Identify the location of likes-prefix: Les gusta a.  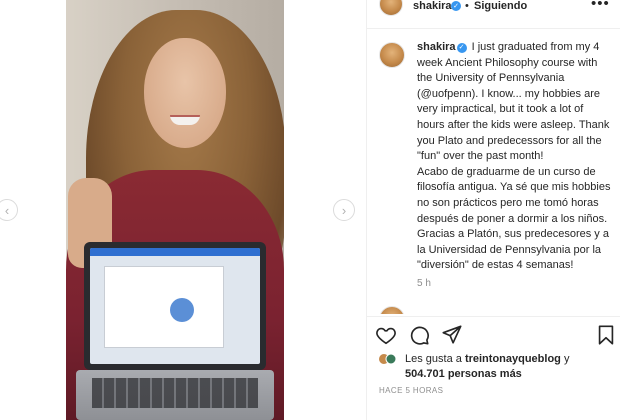
(435, 359).